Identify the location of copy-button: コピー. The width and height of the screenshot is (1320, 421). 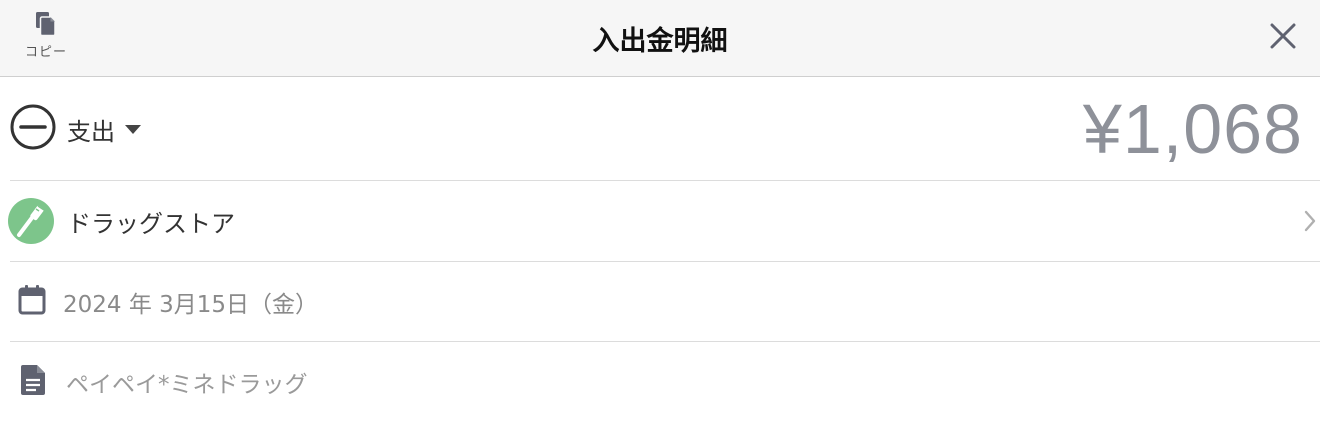
(46, 39).